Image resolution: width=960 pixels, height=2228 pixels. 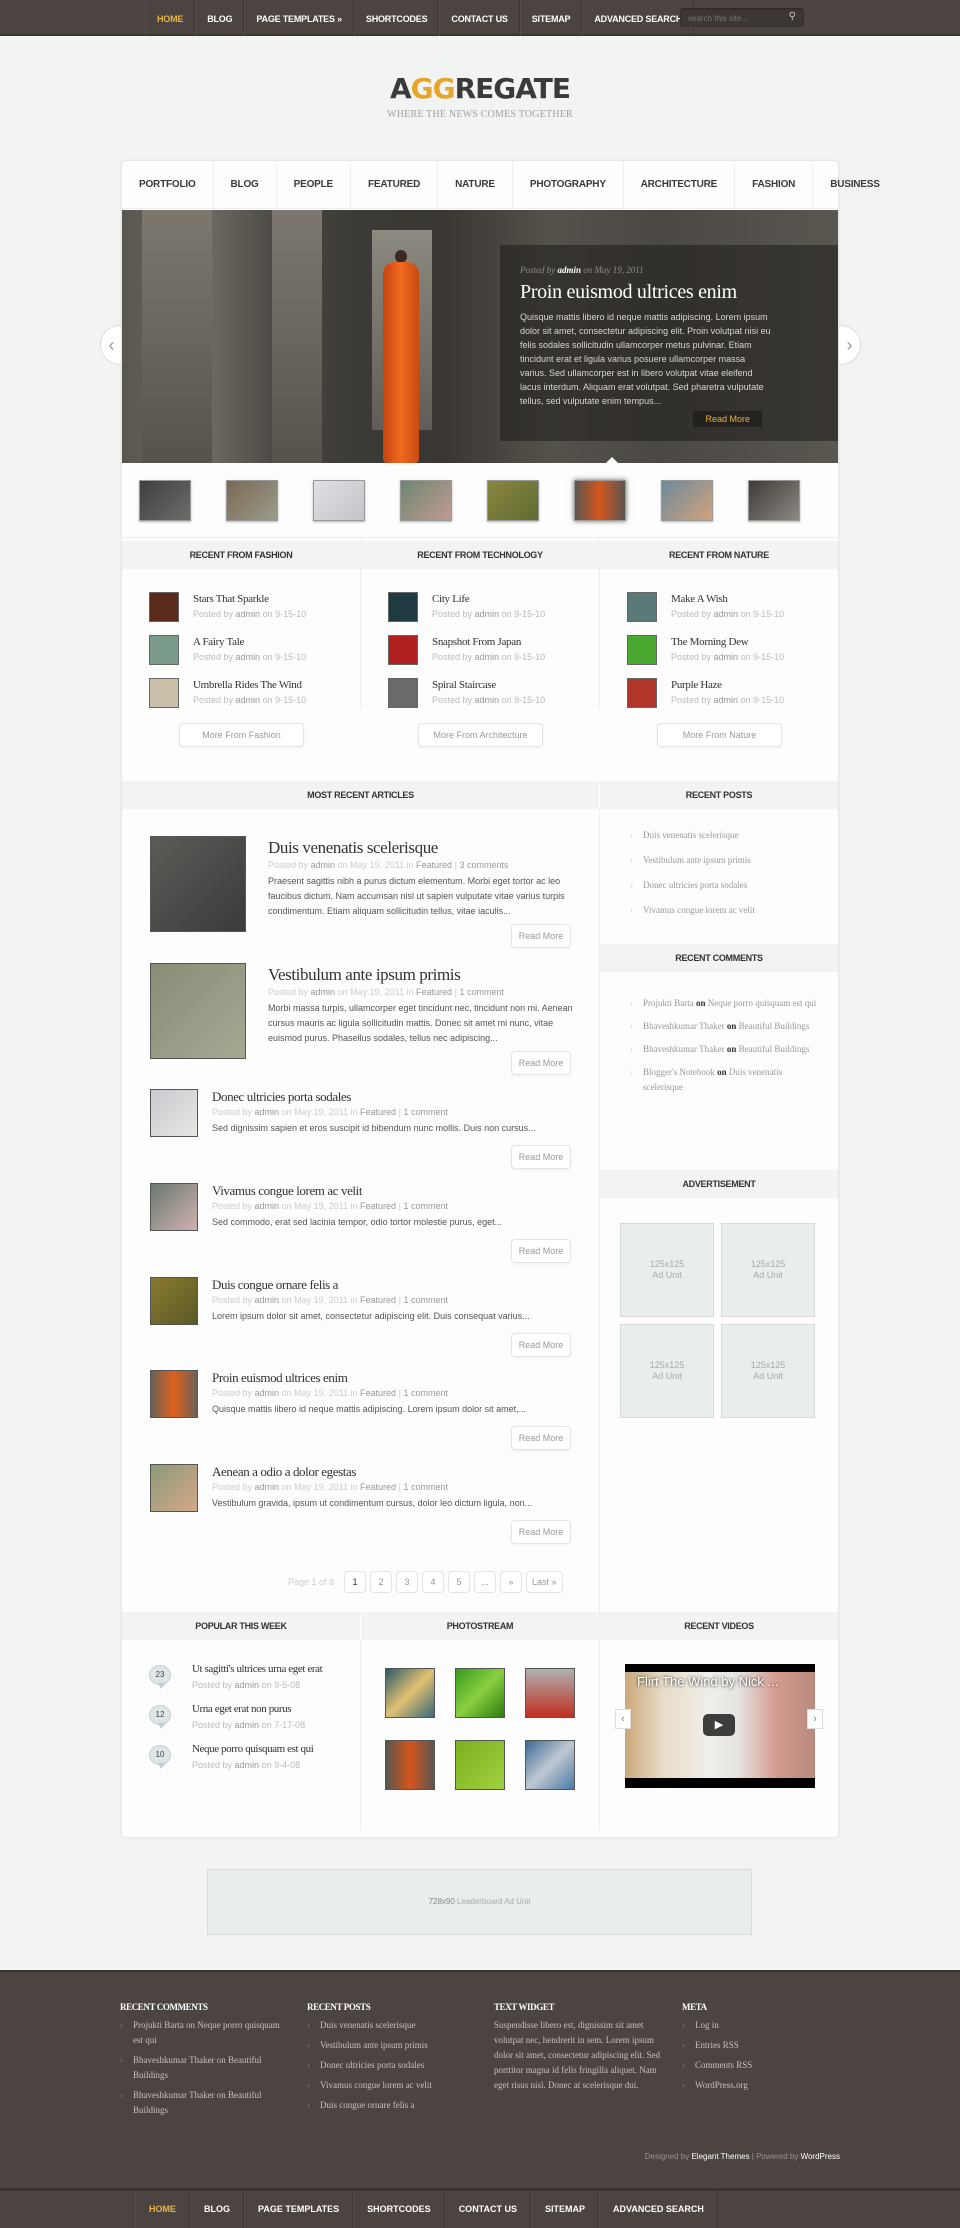 What do you see at coordinates (299, 2209) in the screenshot?
I see `bottom-nav-item: PAGE TEMPLATES` at bounding box center [299, 2209].